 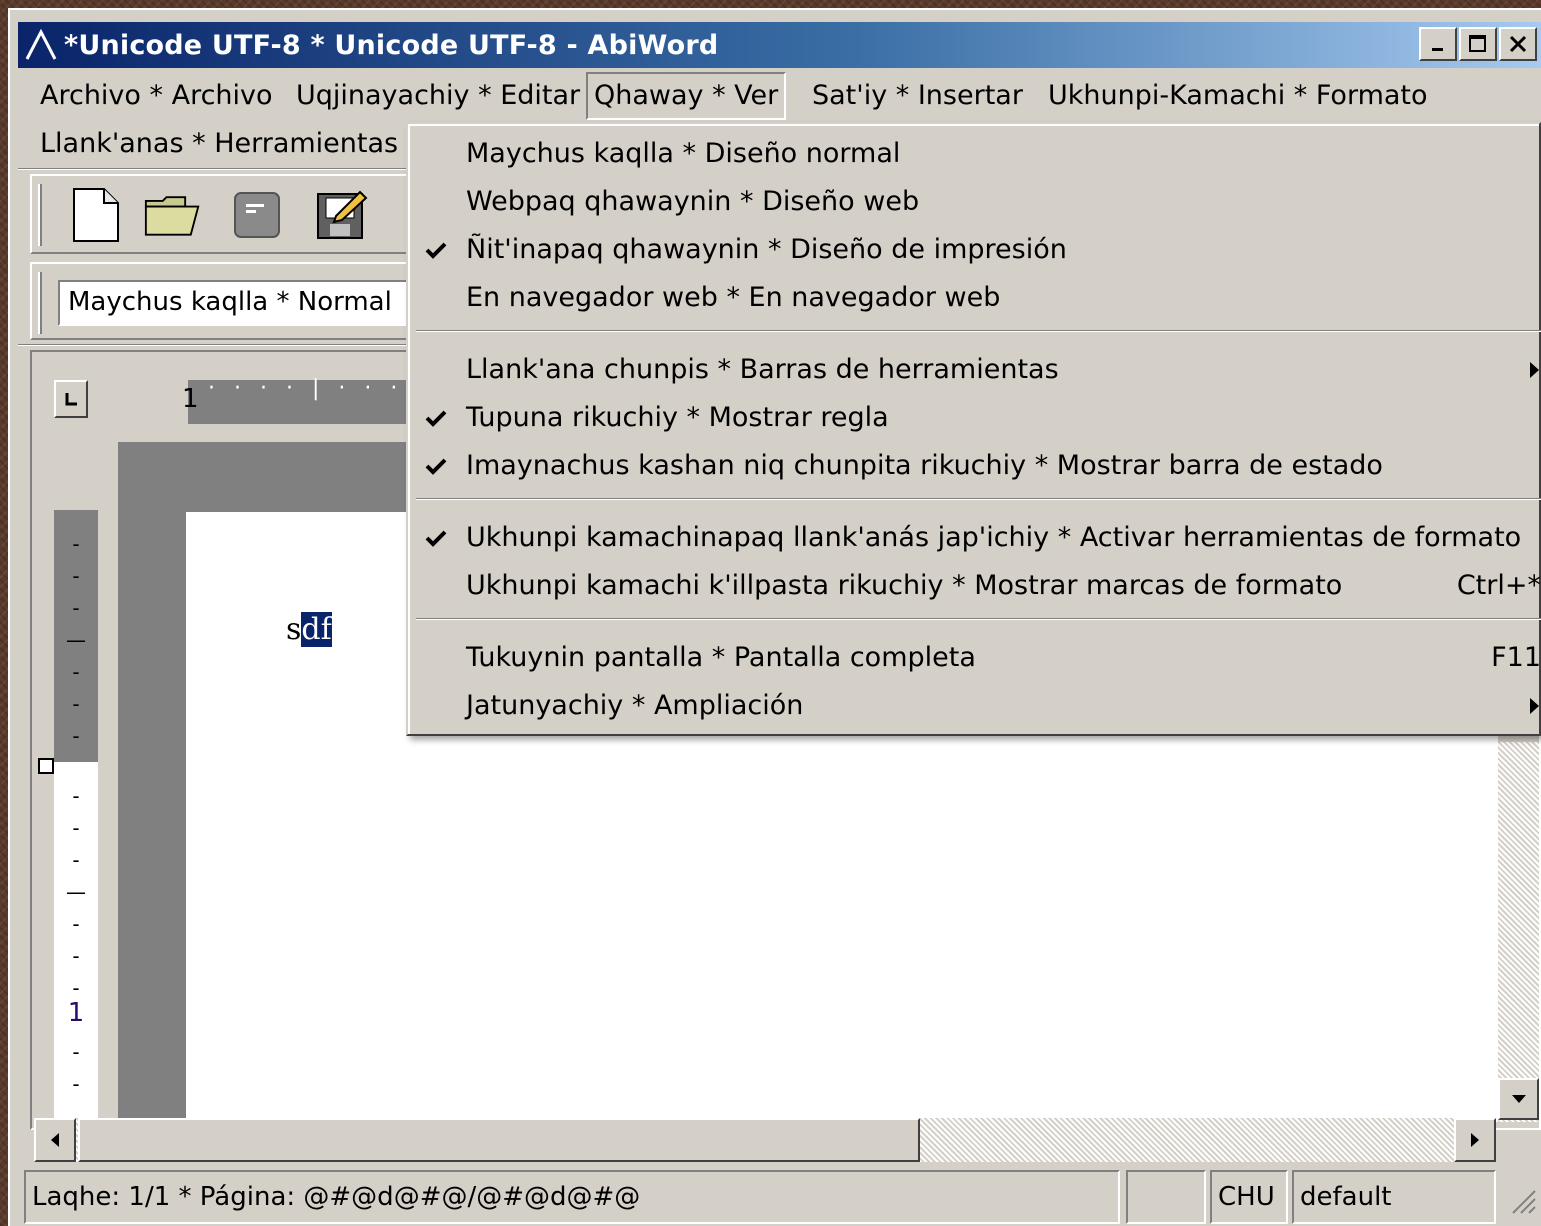 I want to click on arrow-down-icon, so click(x=1518, y=1099).